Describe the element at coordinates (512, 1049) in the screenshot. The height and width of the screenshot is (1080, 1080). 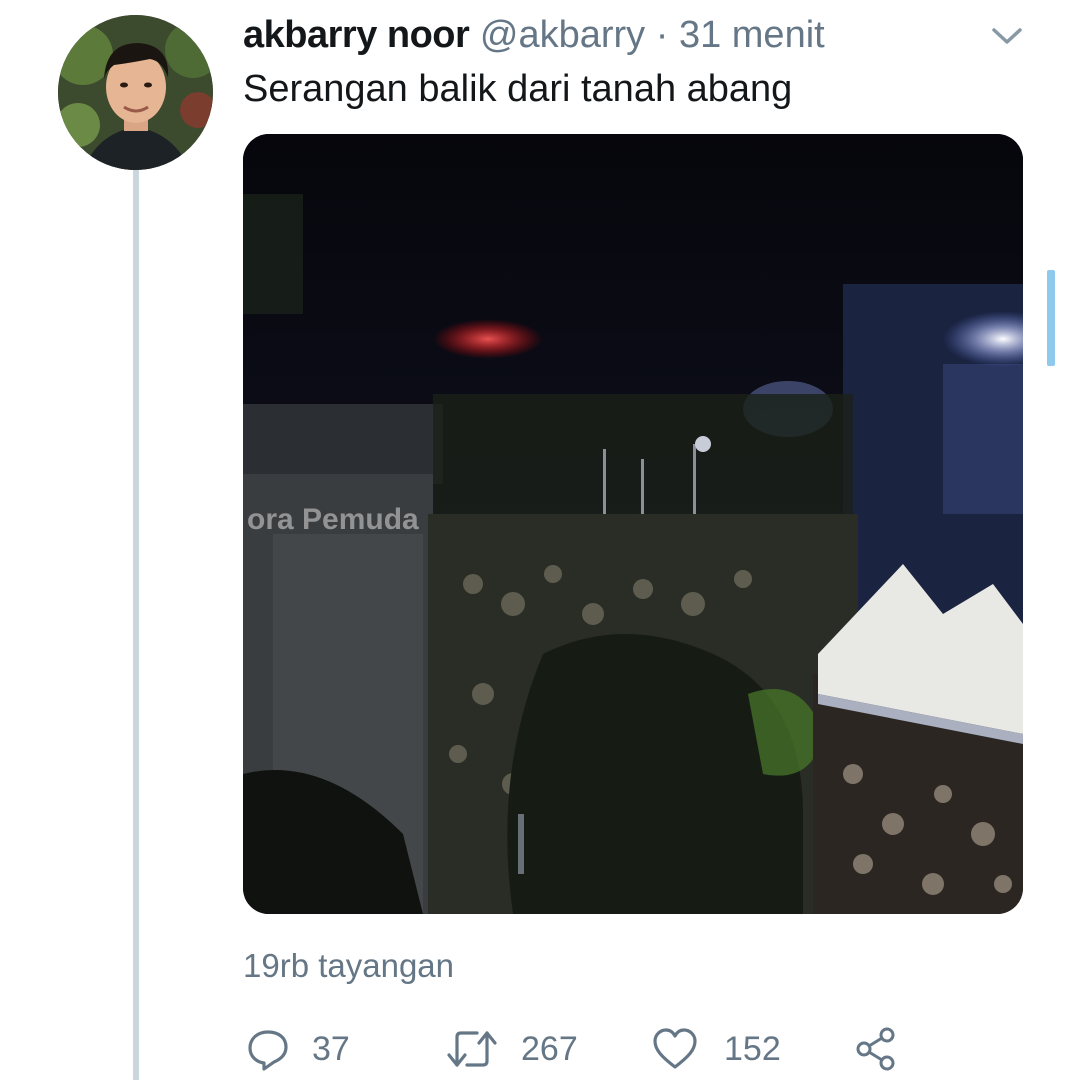
I see `retweet-button: 267` at that location.